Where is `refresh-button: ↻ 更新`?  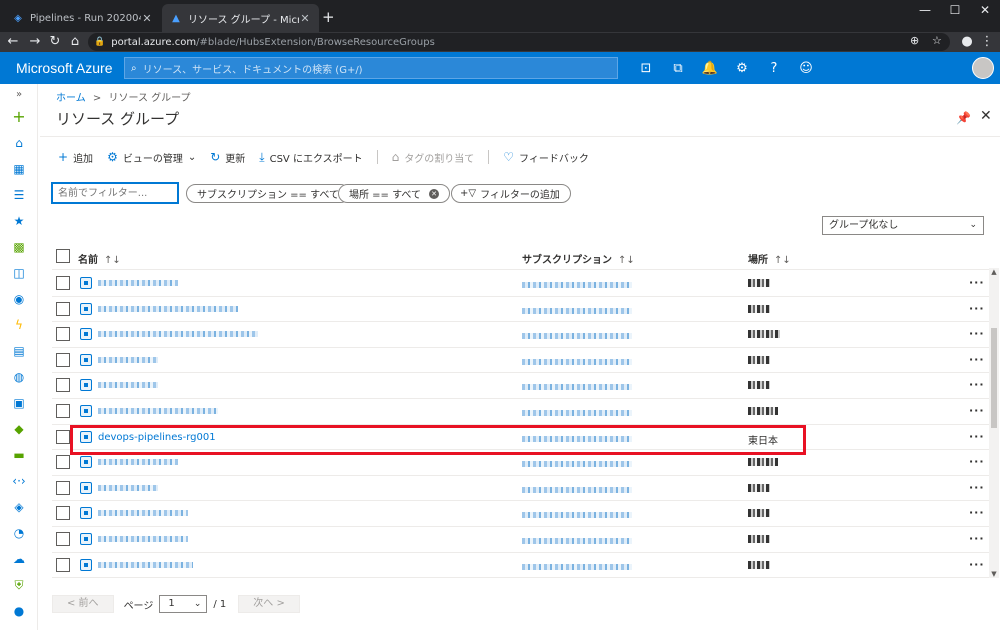 refresh-button: ↻ 更新 is located at coordinates (227, 157).